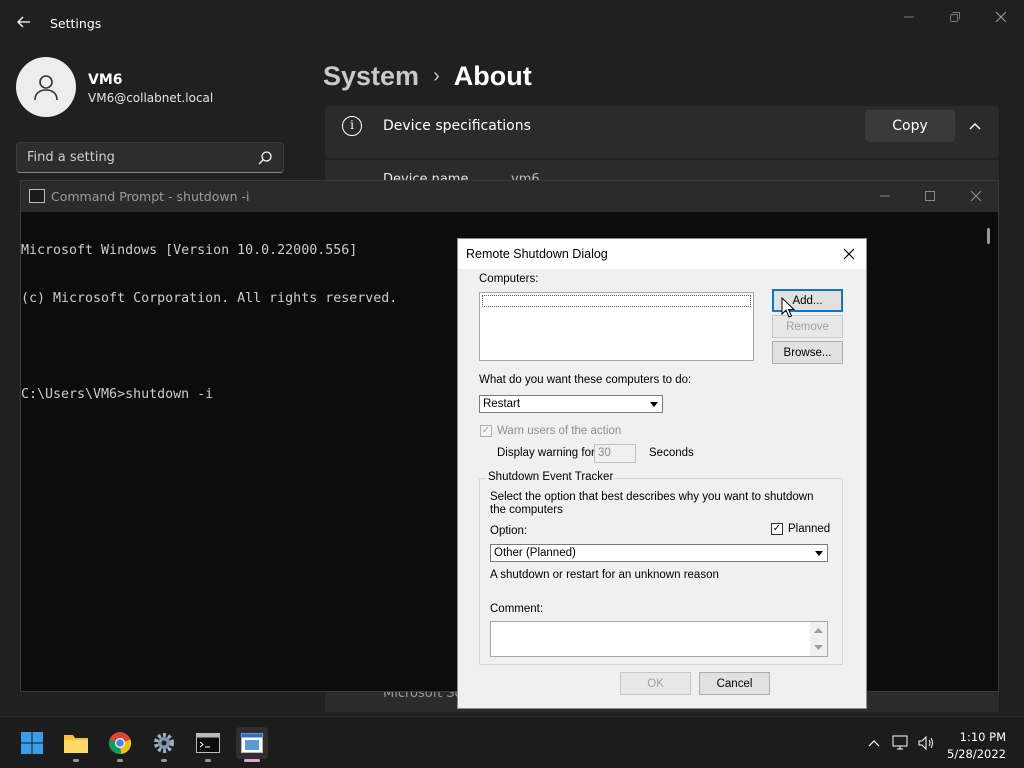  What do you see at coordinates (512, 742) in the screenshot?
I see `taskbar: 1:10 PM 5/28/2022` at bounding box center [512, 742].